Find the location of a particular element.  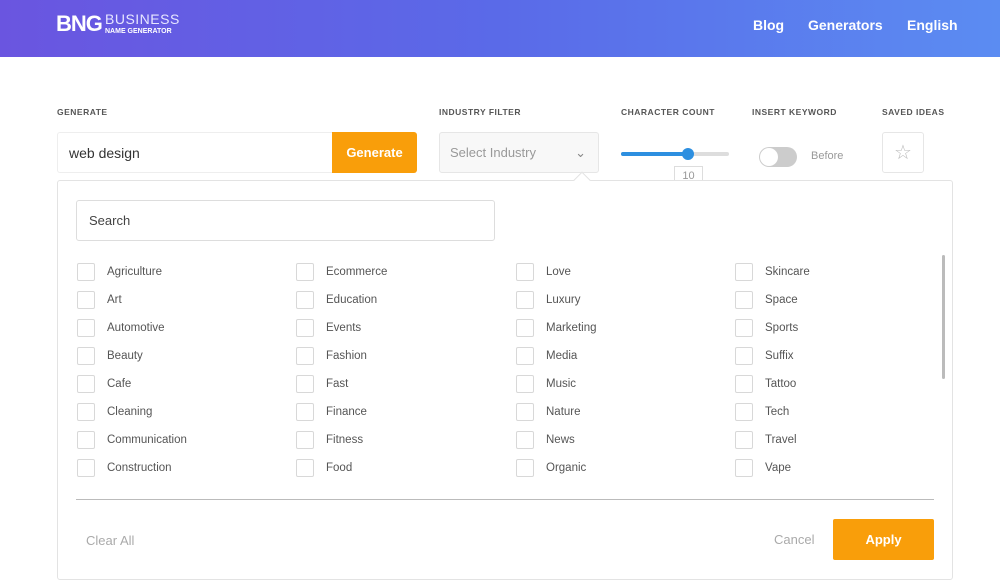

industry-option: Media is located at coordinates (546, 356).